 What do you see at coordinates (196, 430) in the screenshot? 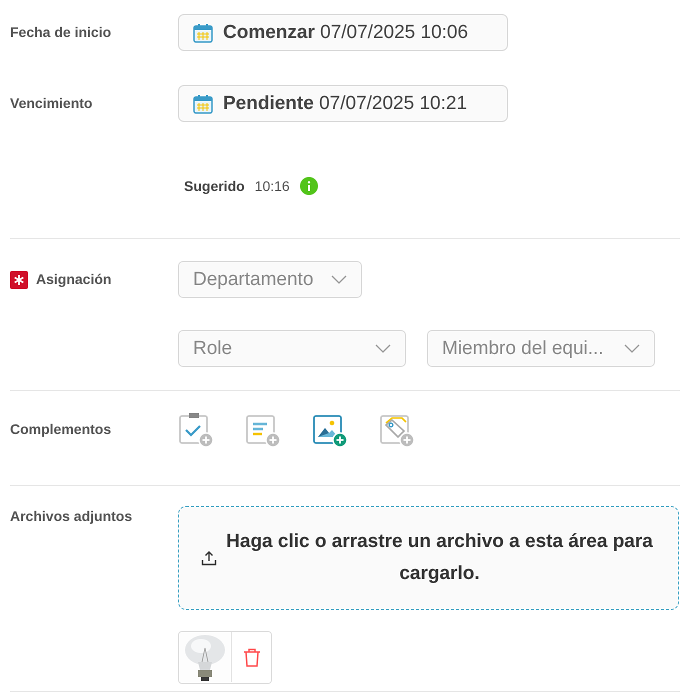
I see `checklist-add-icon` at bounding box center [196, 430].